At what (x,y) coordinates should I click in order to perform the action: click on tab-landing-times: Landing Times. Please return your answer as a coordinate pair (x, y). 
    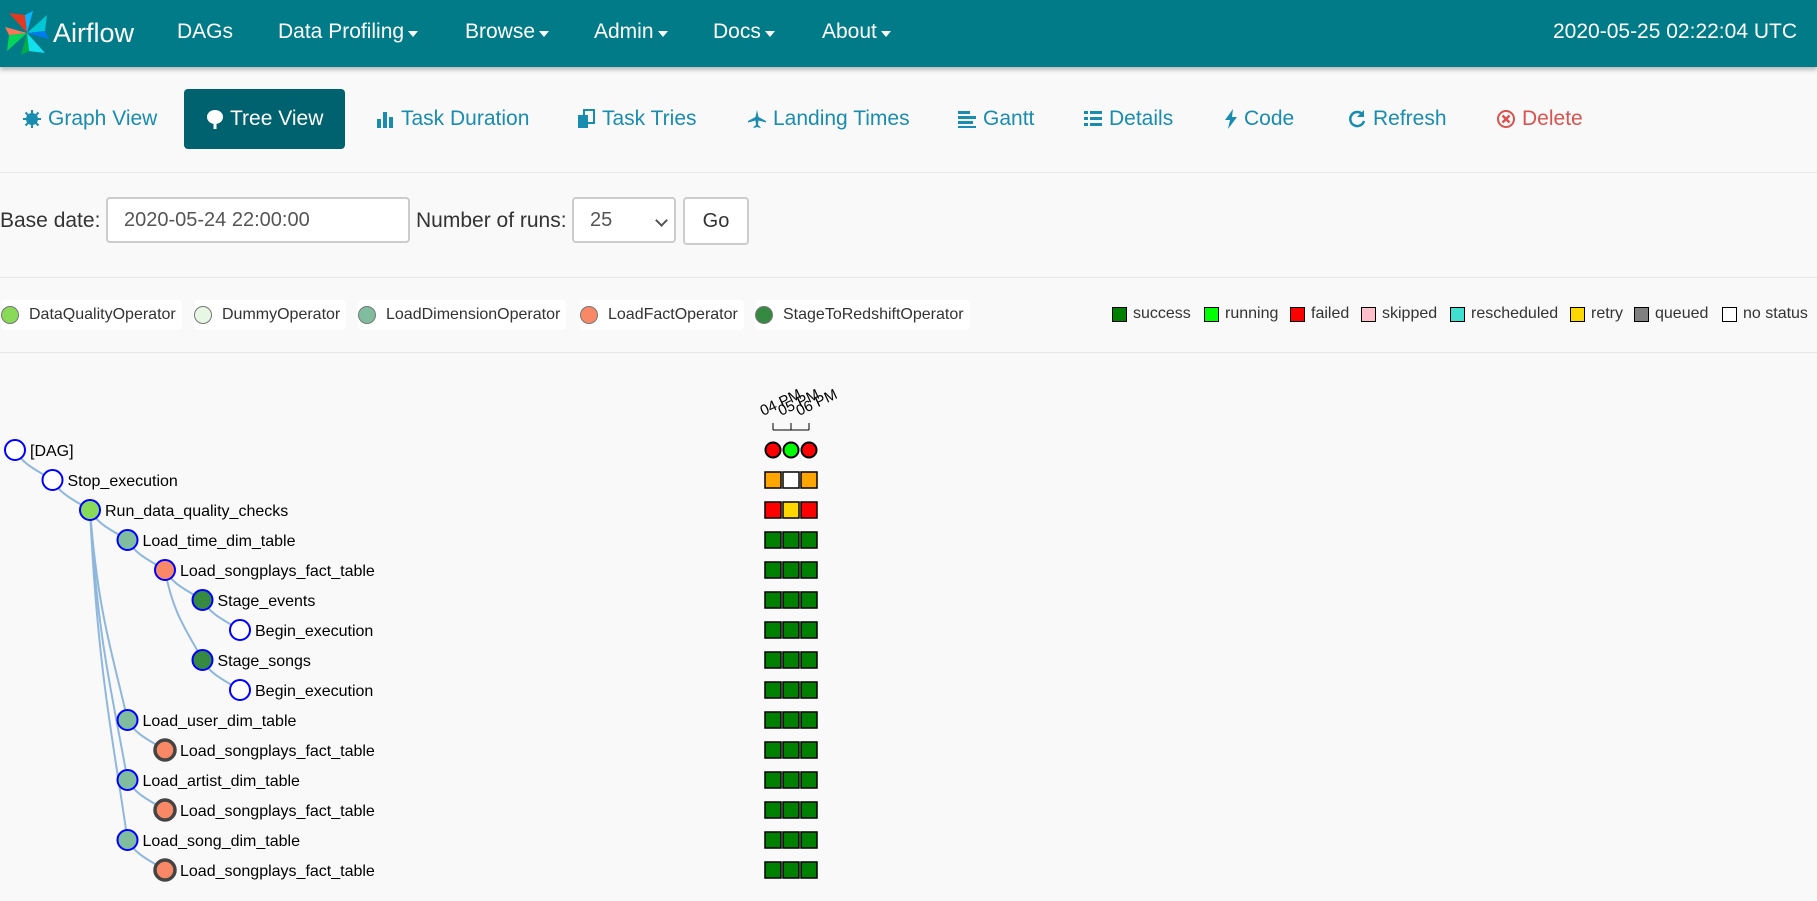
    Looking at the image, I should click on (828, 119).